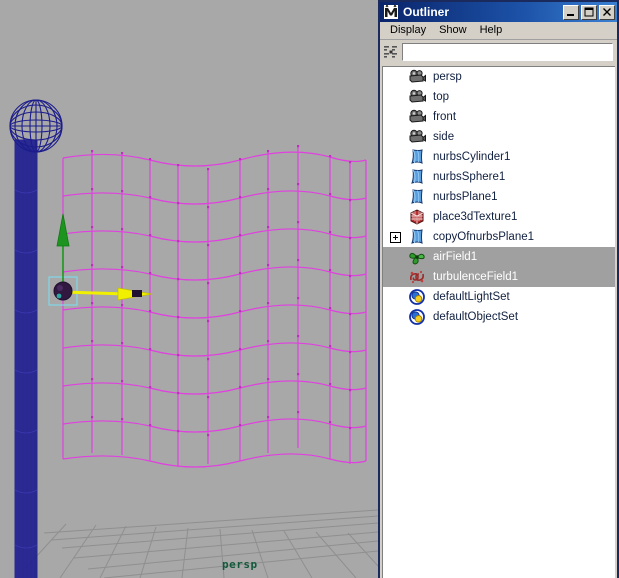 The height and width of the screenshot is (578, 619). What do you see at coordinates (499, 97) in the screenshot?
I see `outliner-row-top: top` at bounding box center [499, 97].